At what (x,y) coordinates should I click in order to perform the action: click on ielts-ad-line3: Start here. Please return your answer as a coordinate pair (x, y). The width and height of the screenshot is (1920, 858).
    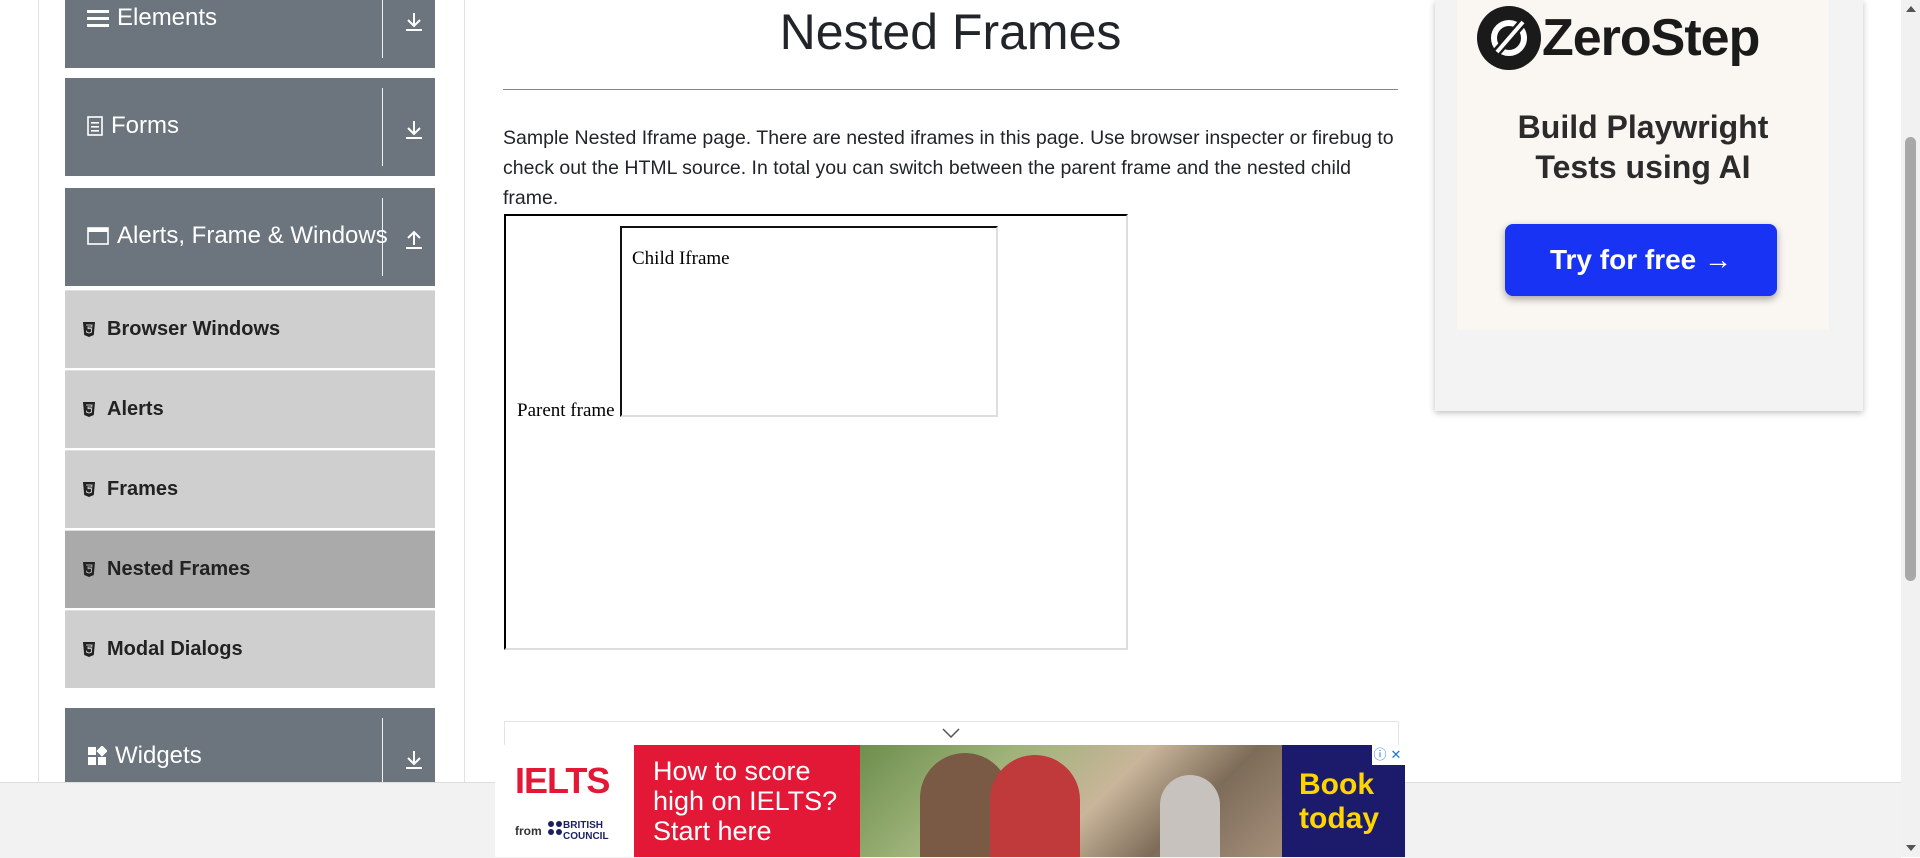
    Looking at the image, I should click on (712, 831).